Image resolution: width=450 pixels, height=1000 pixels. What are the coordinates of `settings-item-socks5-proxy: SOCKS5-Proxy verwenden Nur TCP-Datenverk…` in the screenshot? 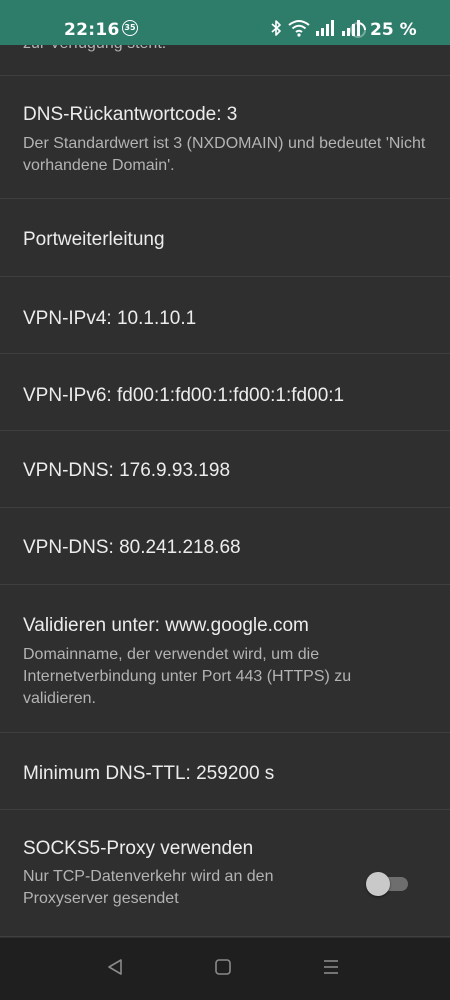 It's located at (225, 873).